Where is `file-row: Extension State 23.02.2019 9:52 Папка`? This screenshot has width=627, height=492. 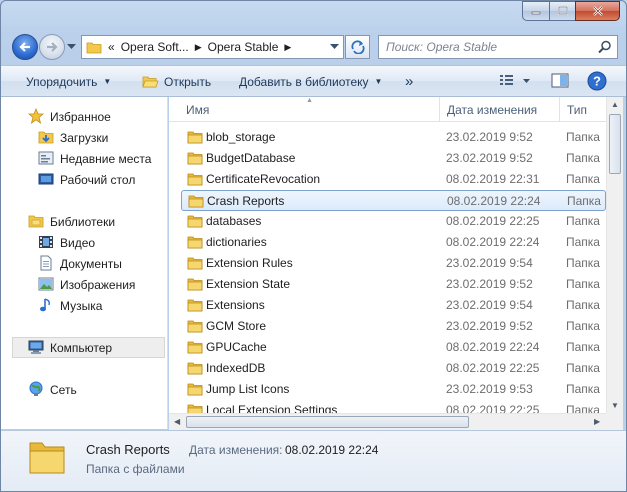
file-row: Extension State 23.02.2019 9:52 Папка is located at coordinates (393, 284).